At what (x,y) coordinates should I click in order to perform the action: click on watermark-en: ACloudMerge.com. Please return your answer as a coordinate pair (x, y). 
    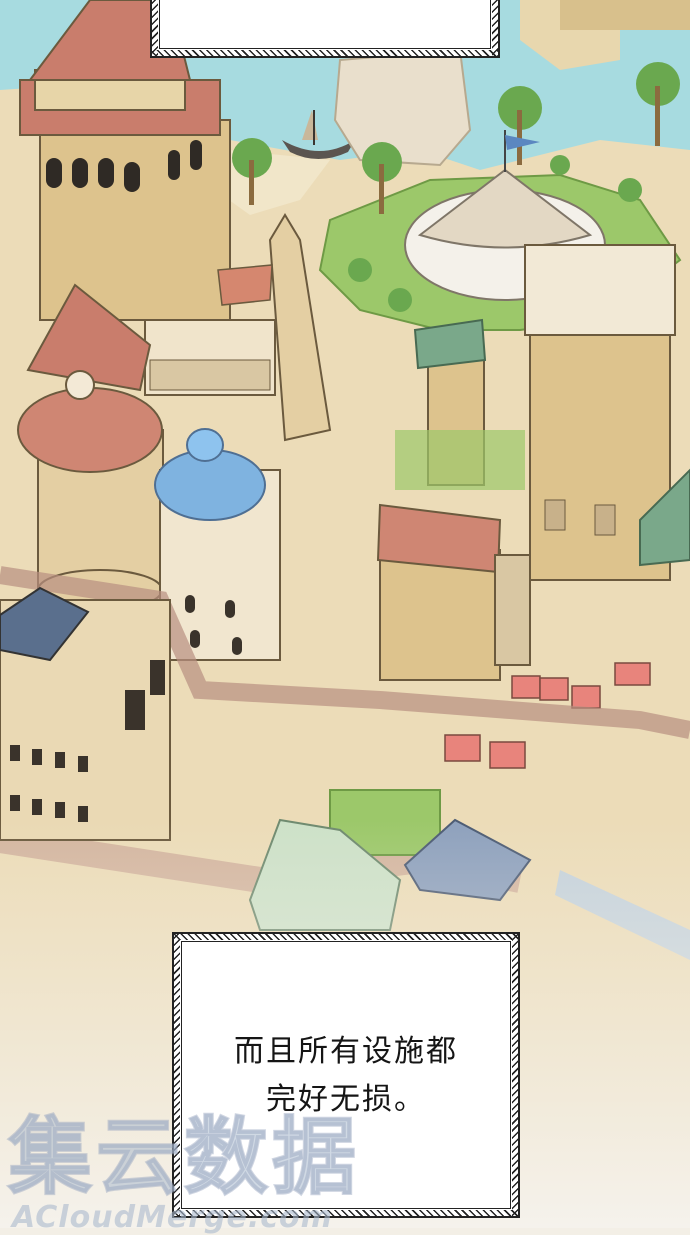
    Looking at the image, I should click on (172, 1217).